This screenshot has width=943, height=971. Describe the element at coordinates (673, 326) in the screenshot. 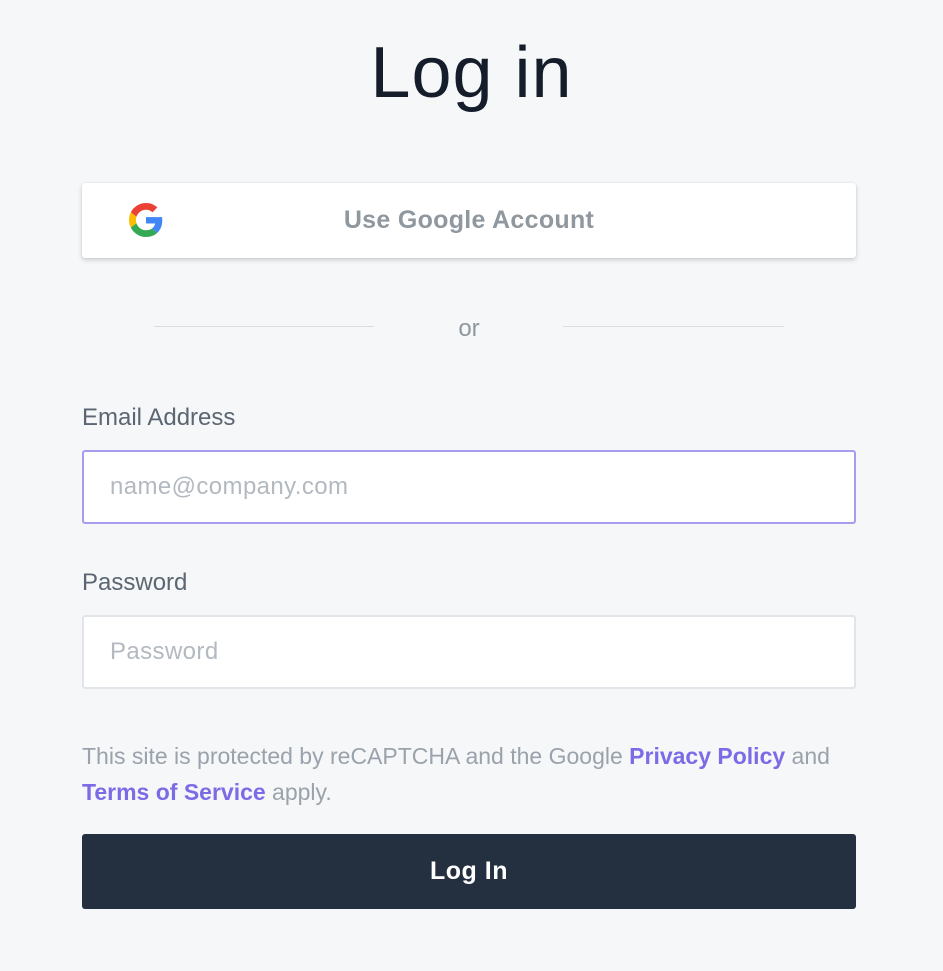

I see `divider-line-right` at that location.